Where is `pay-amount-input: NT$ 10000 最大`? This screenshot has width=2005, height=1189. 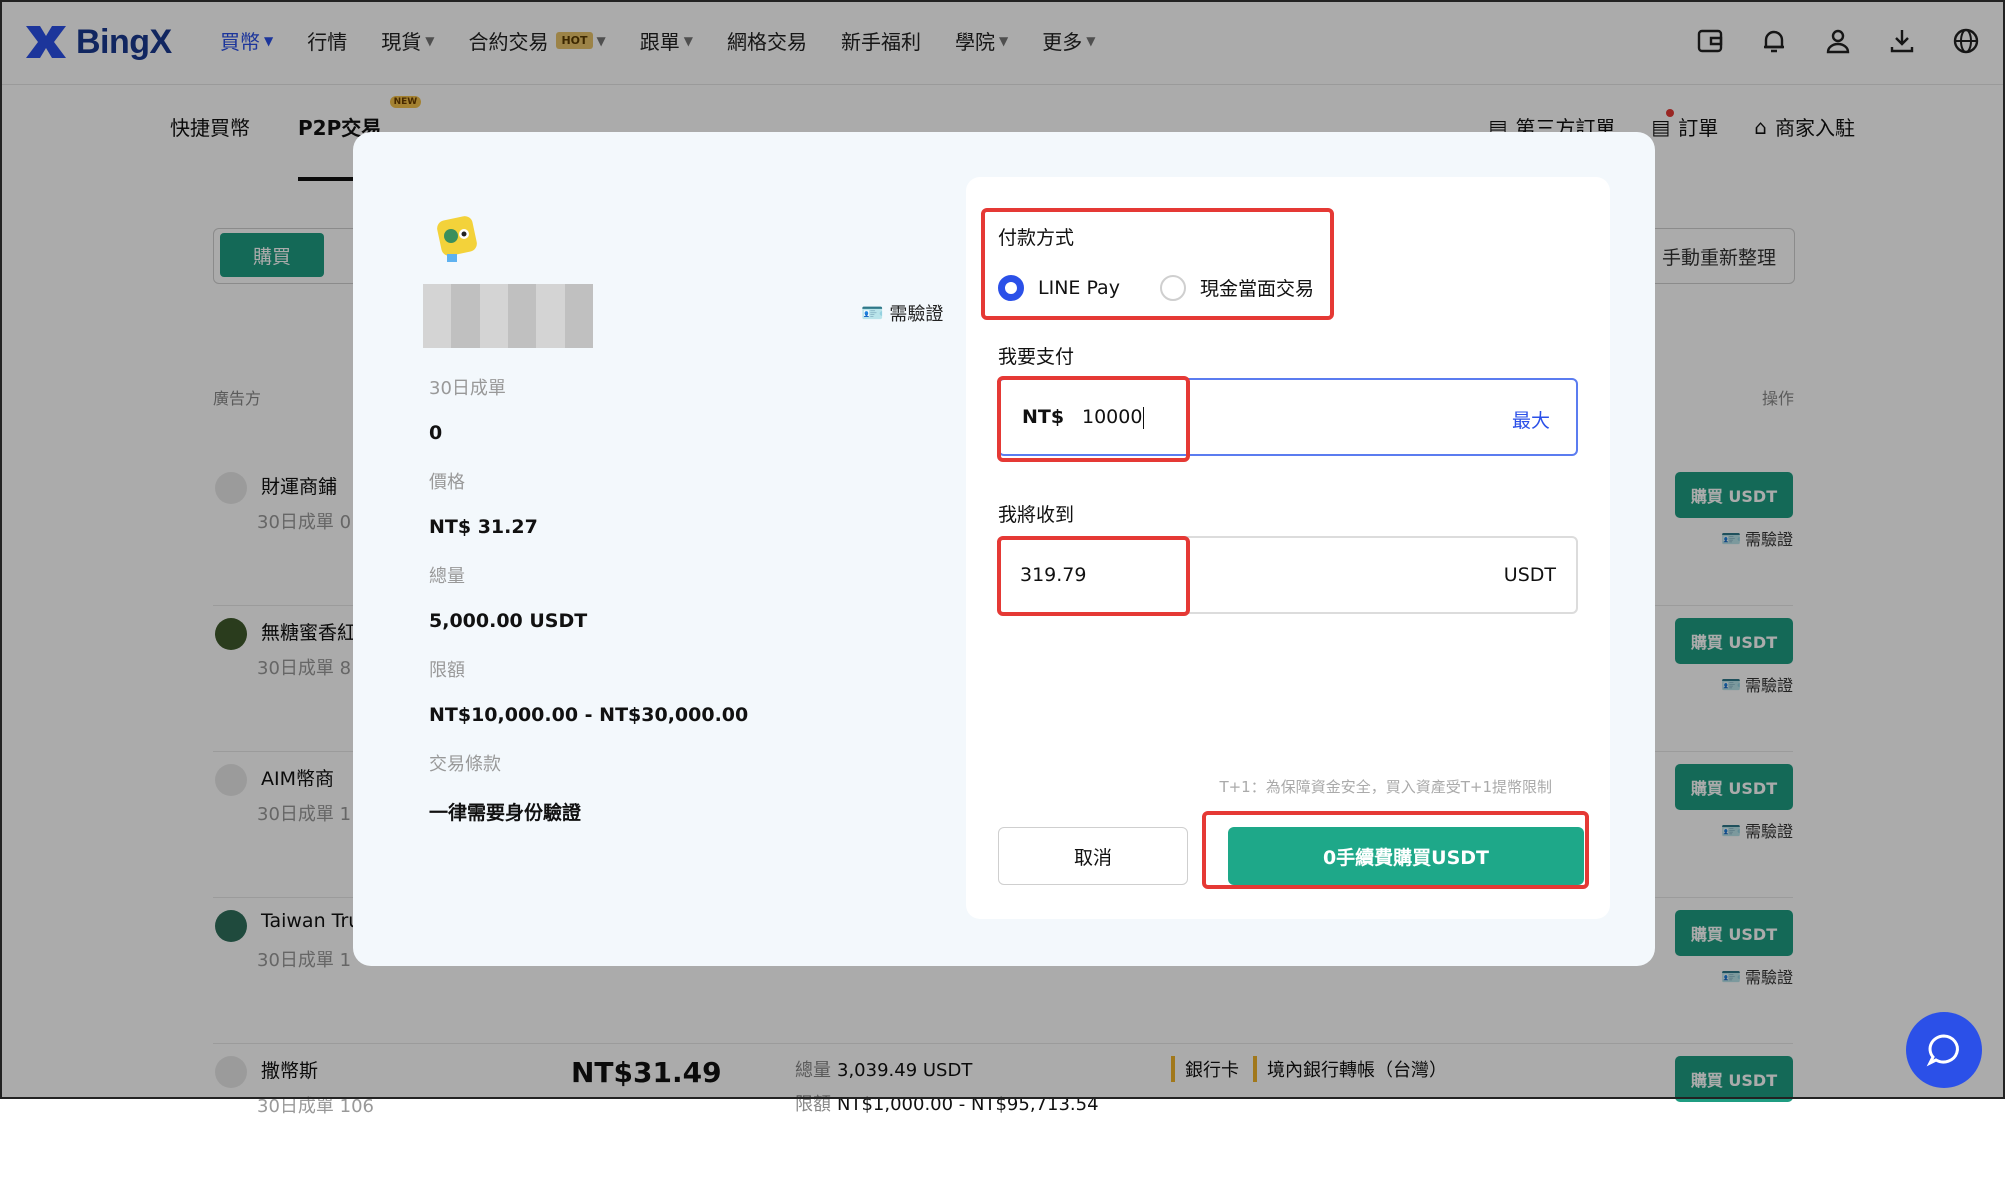
pay-amount-input: NT$ 10000 最大 is located at coordinates (1288, 417).